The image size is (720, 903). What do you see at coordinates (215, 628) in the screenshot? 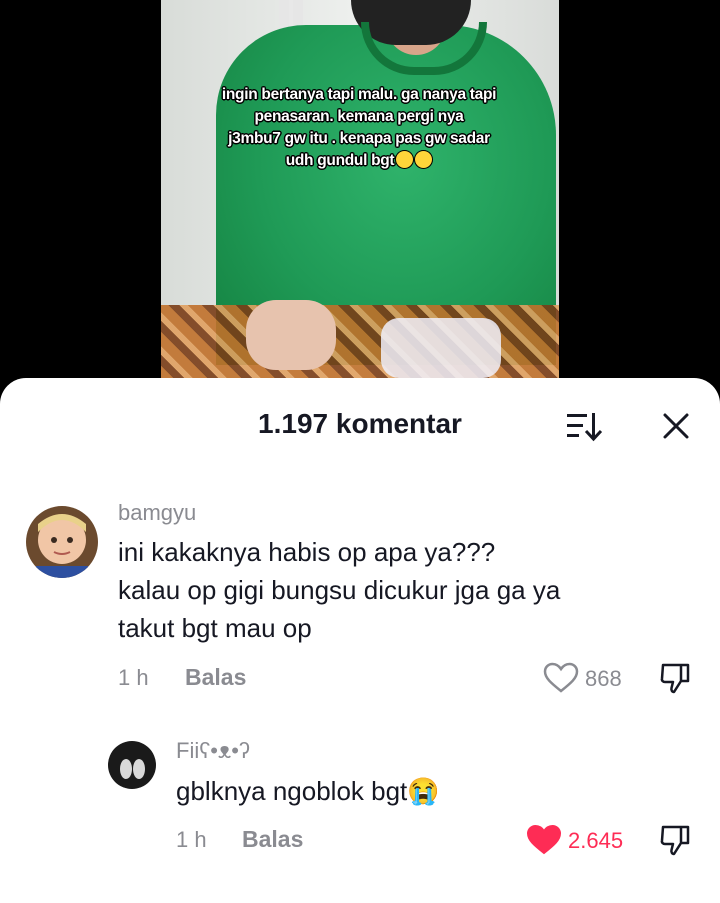
I see `comment-line: takut bgt mau op` at bounding box center [215, 628].